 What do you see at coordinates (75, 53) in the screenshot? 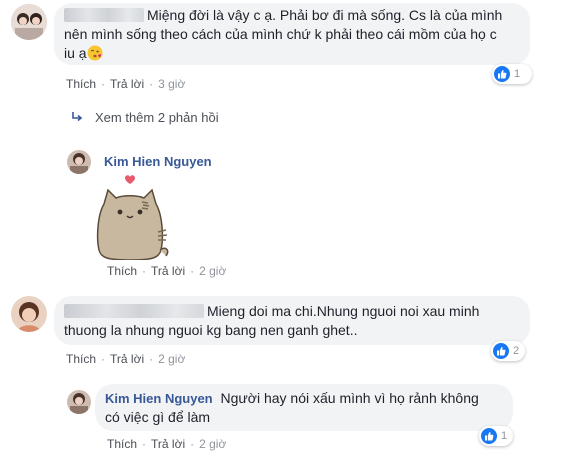
I see `comment-text: iu ạ` at bounding box center [75, 53].